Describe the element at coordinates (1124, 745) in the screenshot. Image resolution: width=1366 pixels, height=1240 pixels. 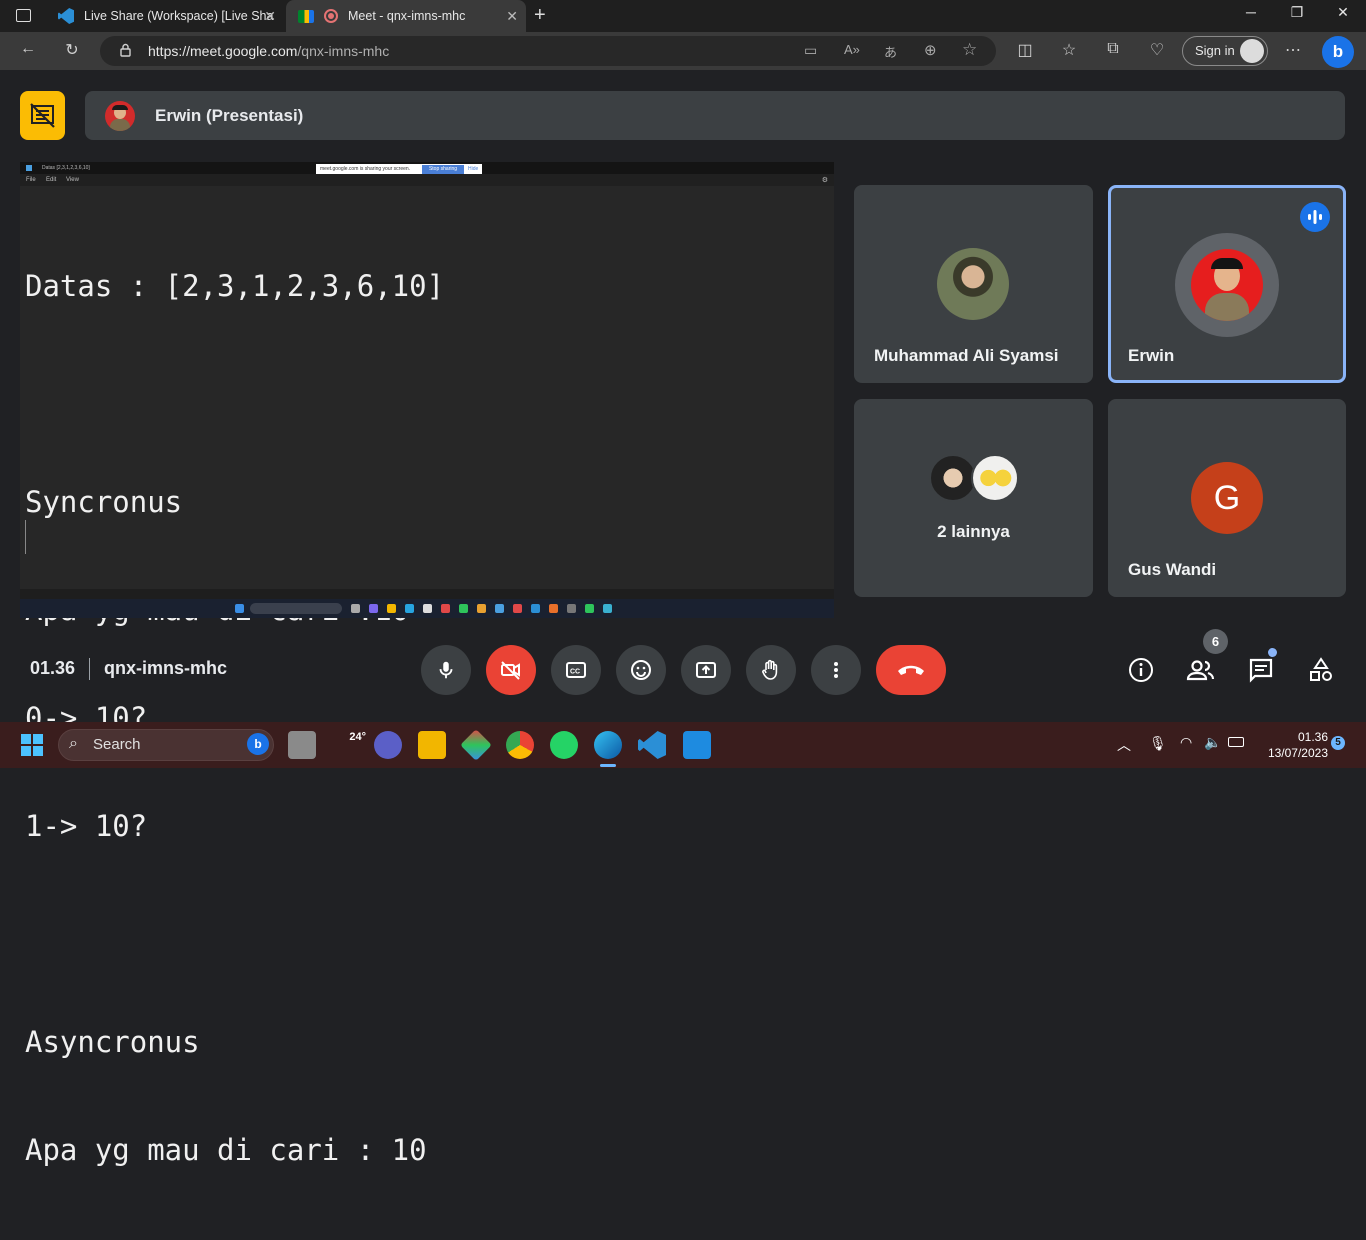
I see `show-hidden-icons: ︿` at that location.